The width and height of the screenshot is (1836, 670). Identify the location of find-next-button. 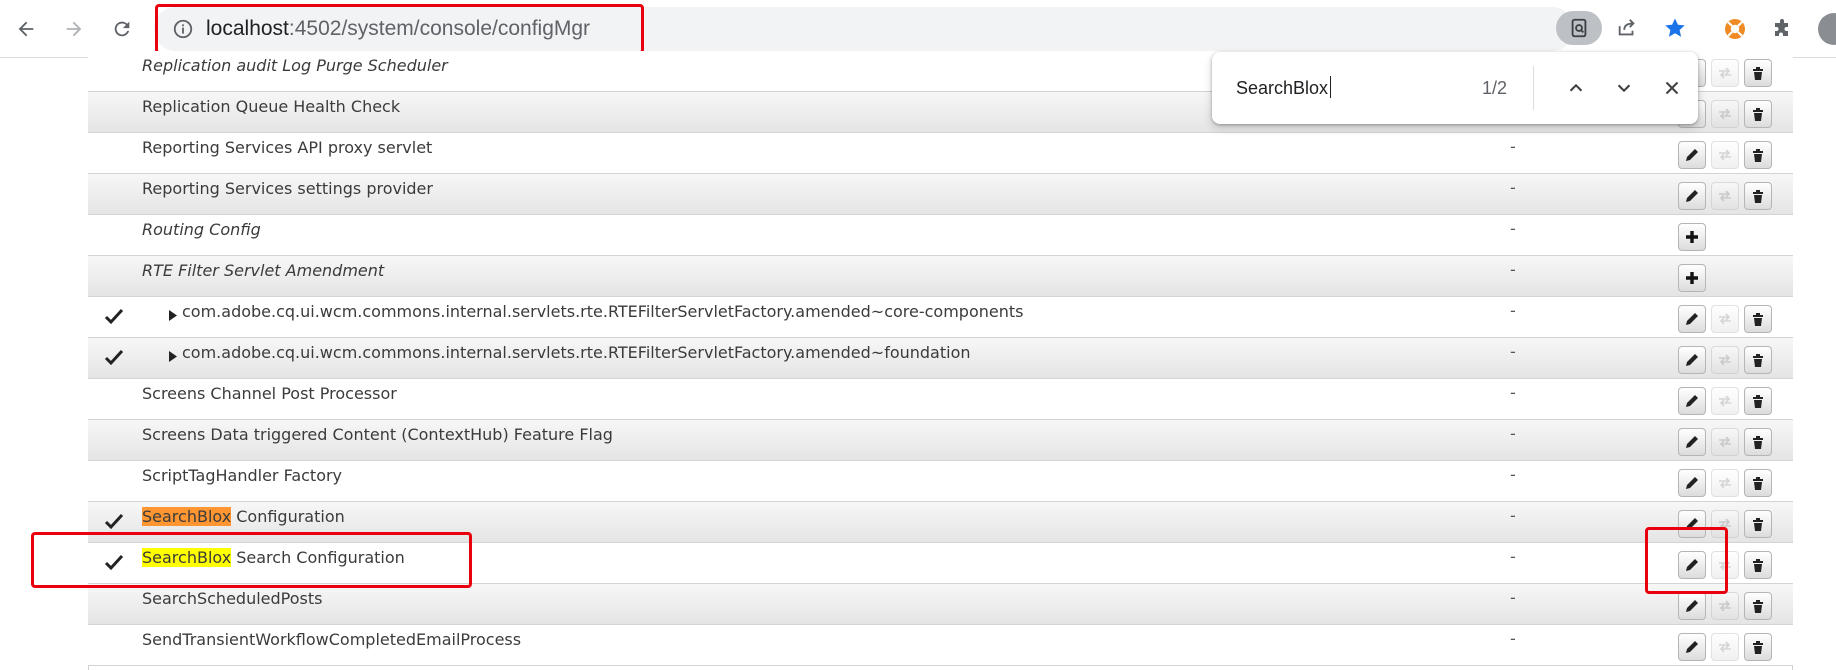
(1624, 88).